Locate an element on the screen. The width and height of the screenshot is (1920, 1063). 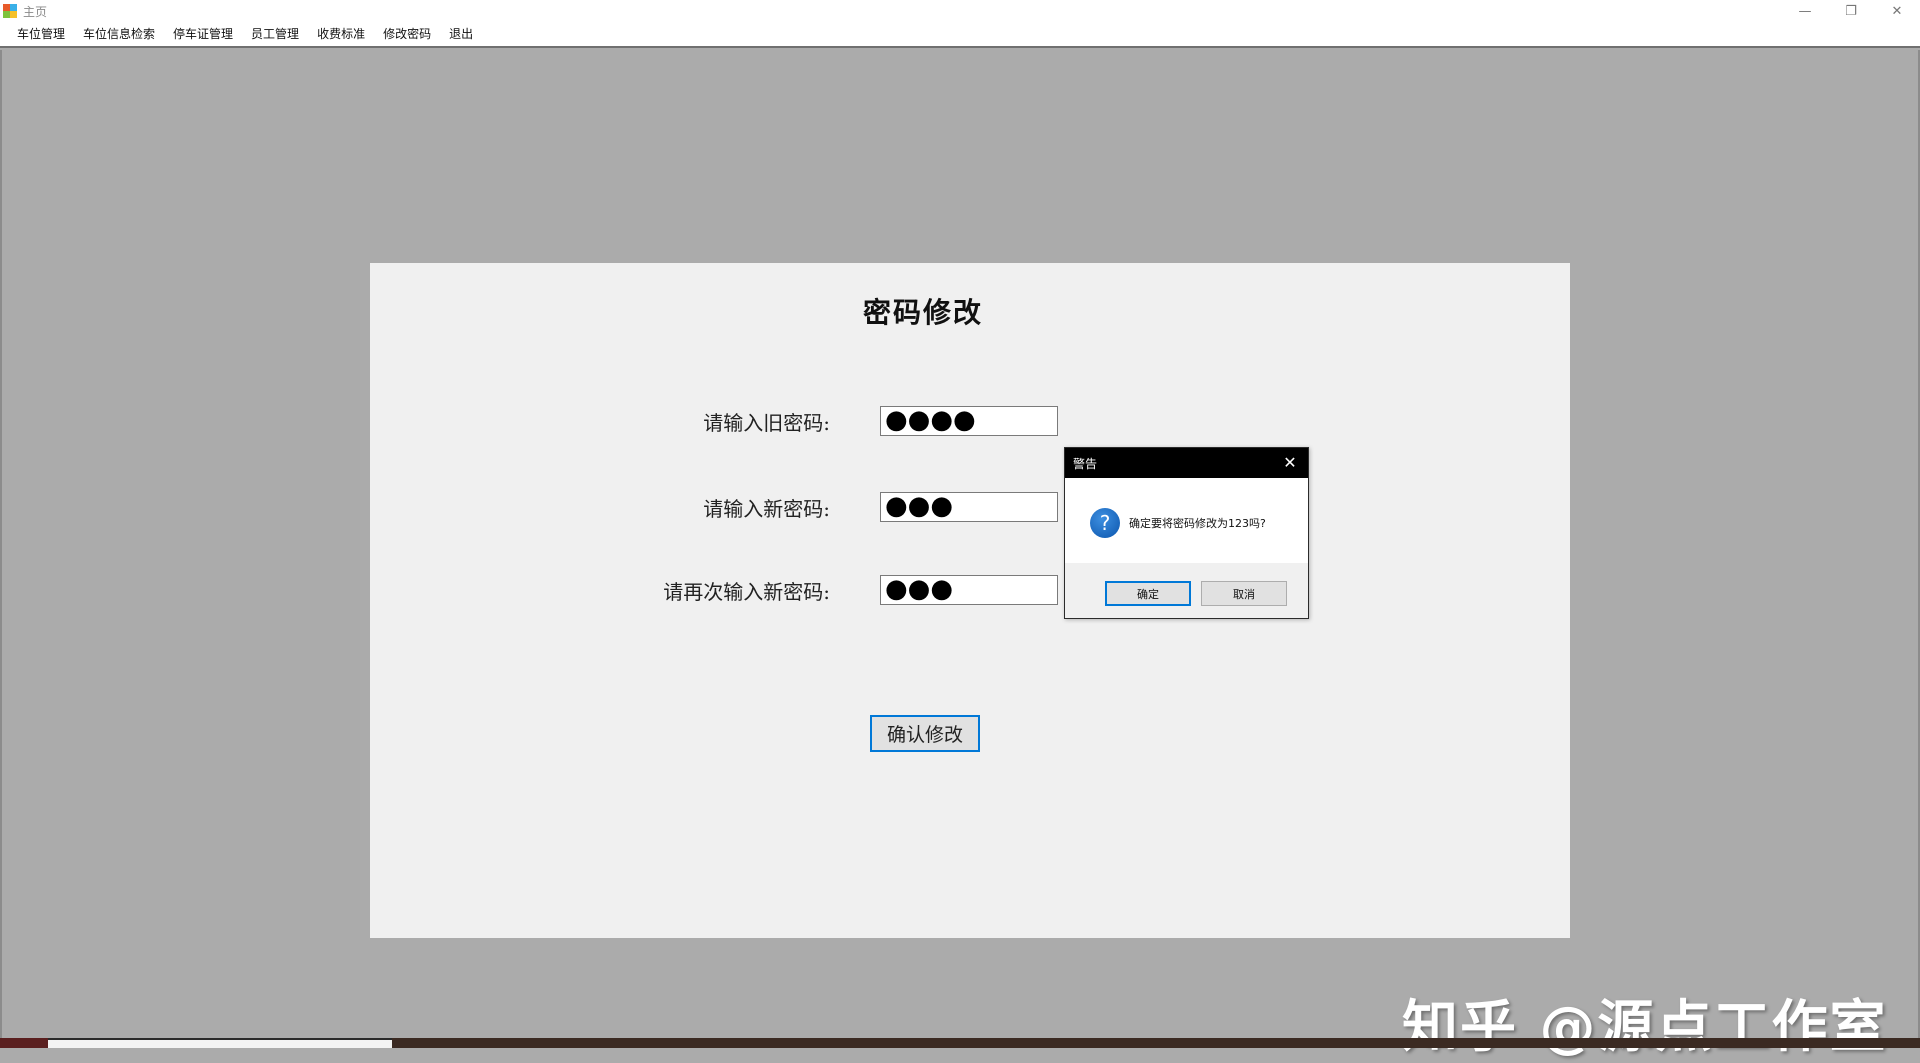
dialog-title: 警告 is located at coordinates (1085, 463).